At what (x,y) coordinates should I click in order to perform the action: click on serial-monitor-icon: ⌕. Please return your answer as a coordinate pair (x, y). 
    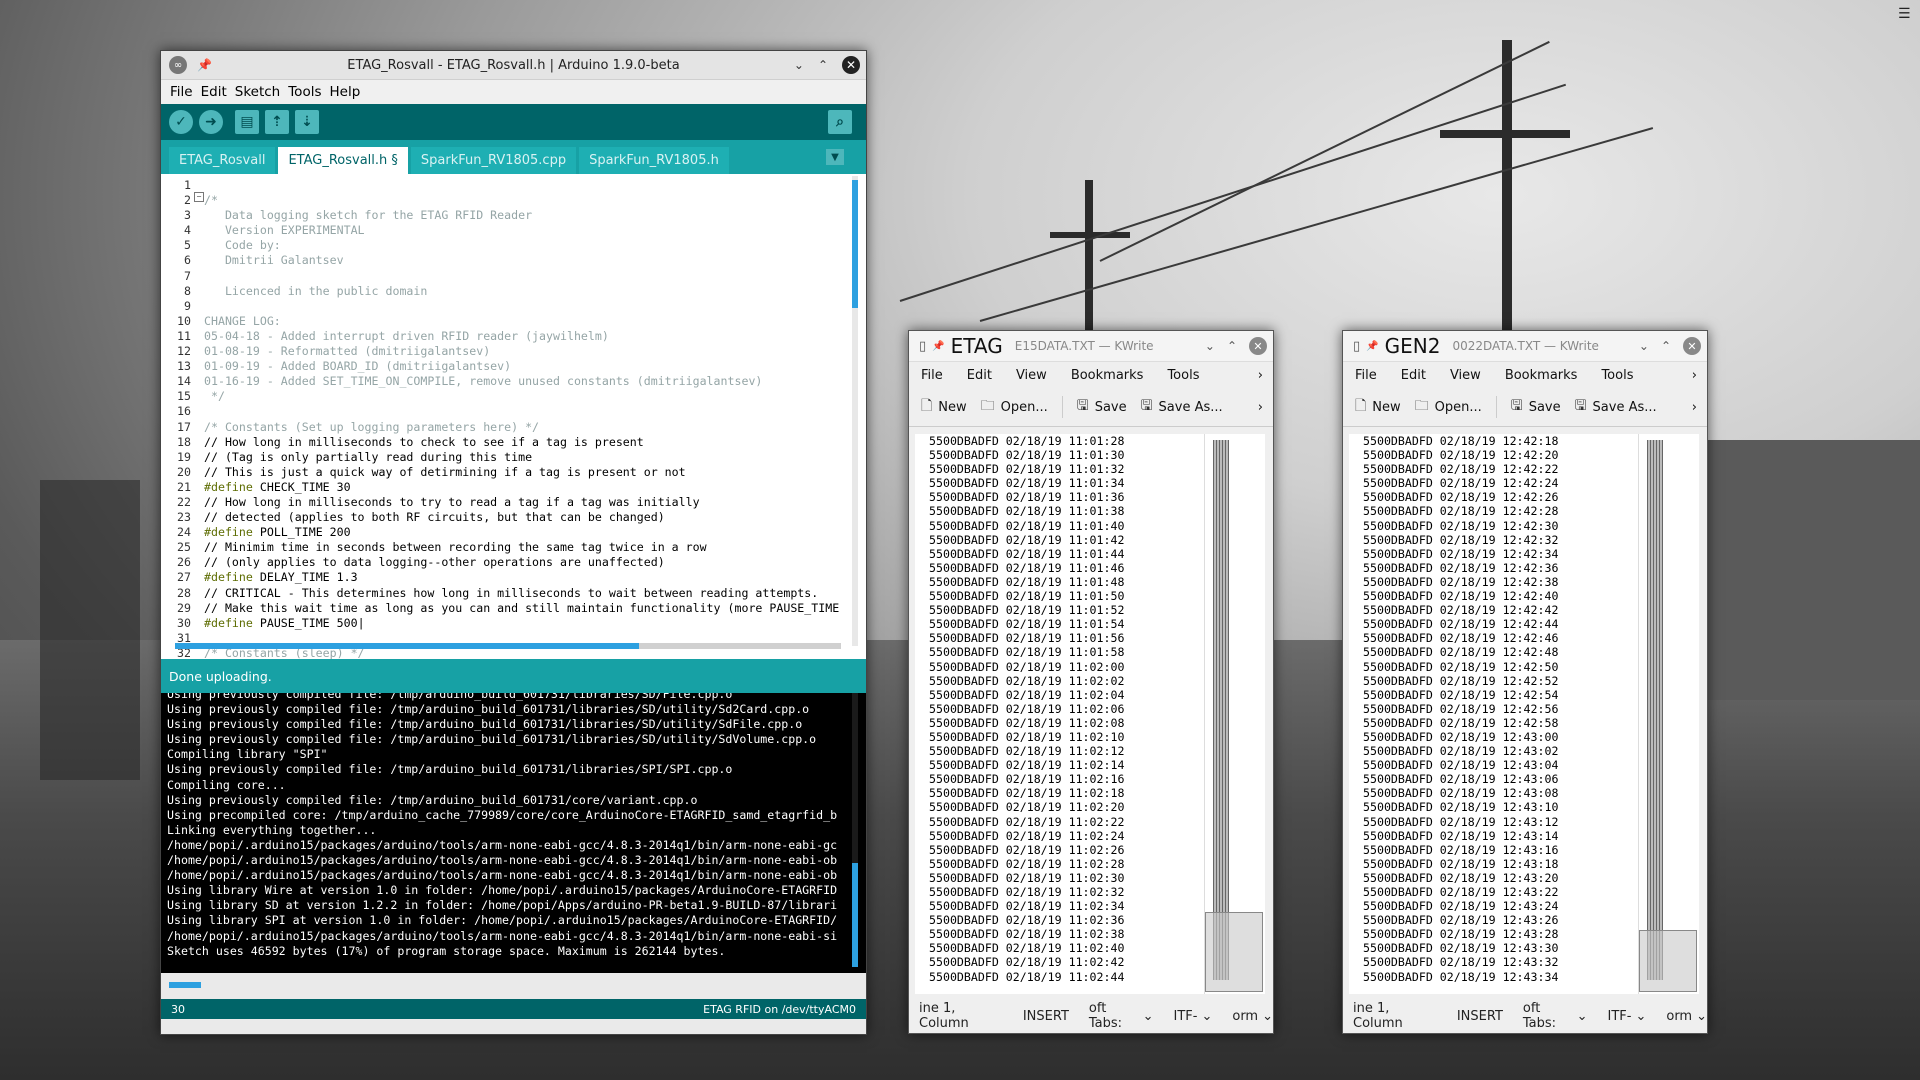
    Looking at the image, I should click on (840, 122).